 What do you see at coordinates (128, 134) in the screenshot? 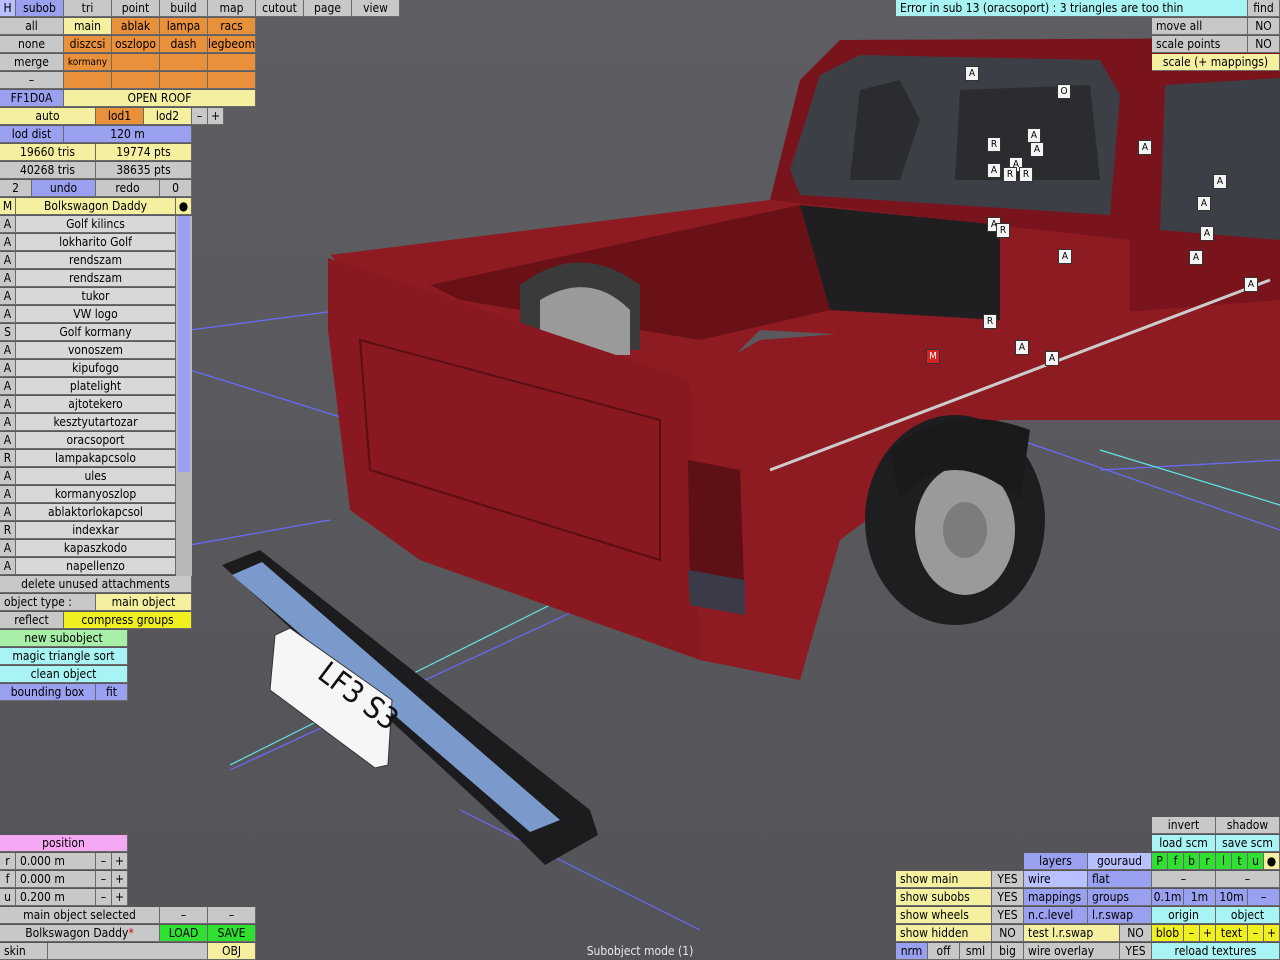
I see `lod-dist-value: 120 m` at bounding box center [128, 134].